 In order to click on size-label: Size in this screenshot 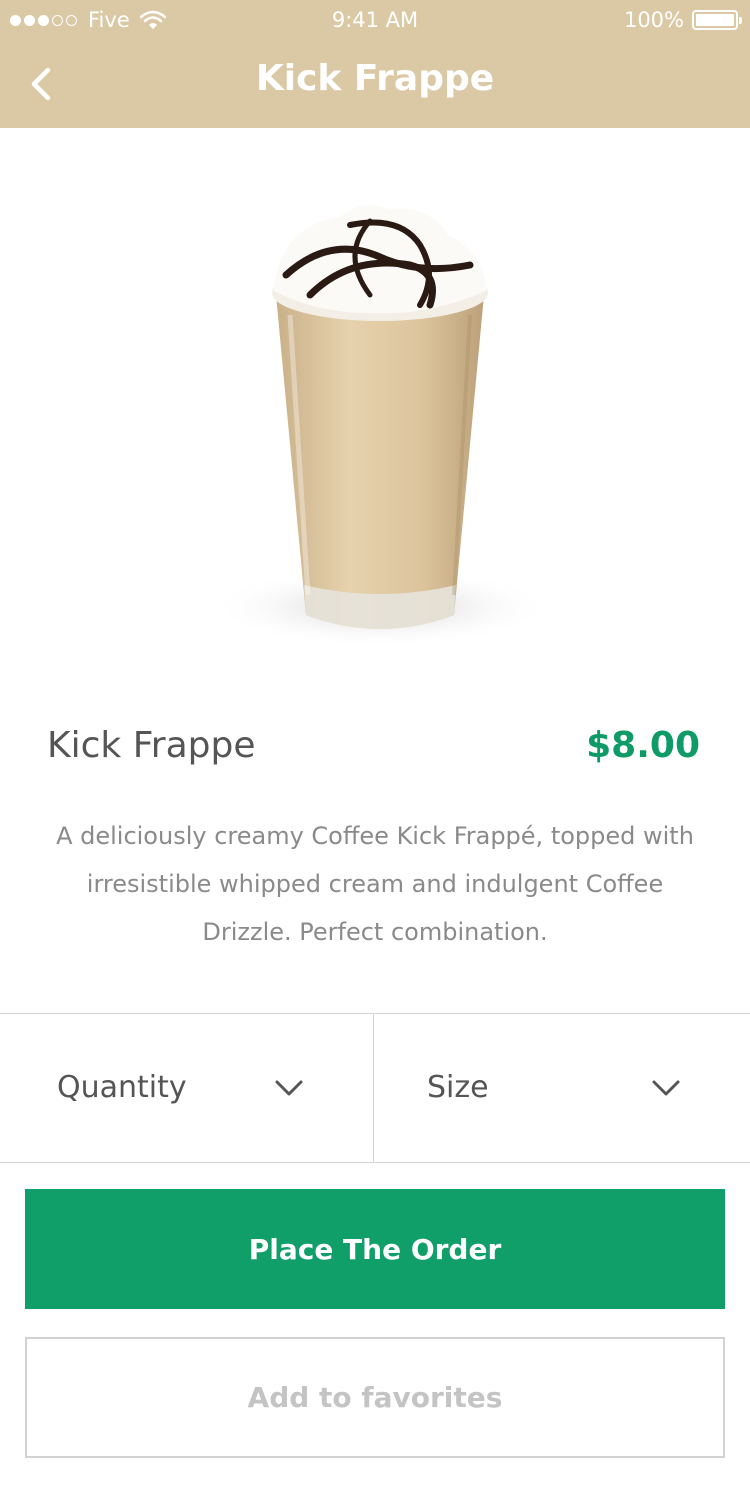, I will do `click(458, 1087)`.